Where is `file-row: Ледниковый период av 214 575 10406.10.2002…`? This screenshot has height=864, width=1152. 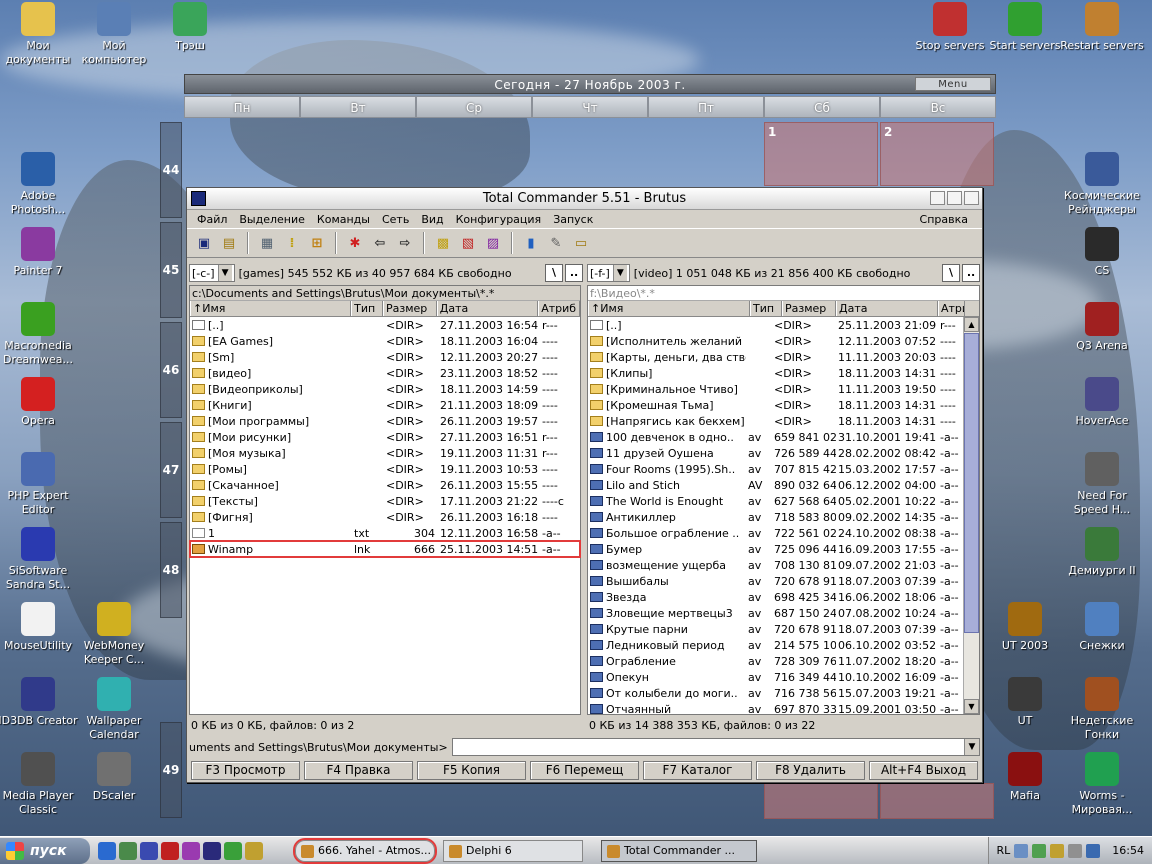
file-row: Ледниковый период av 214 575 10406.10.2002… is located at coordinates (776, 645).